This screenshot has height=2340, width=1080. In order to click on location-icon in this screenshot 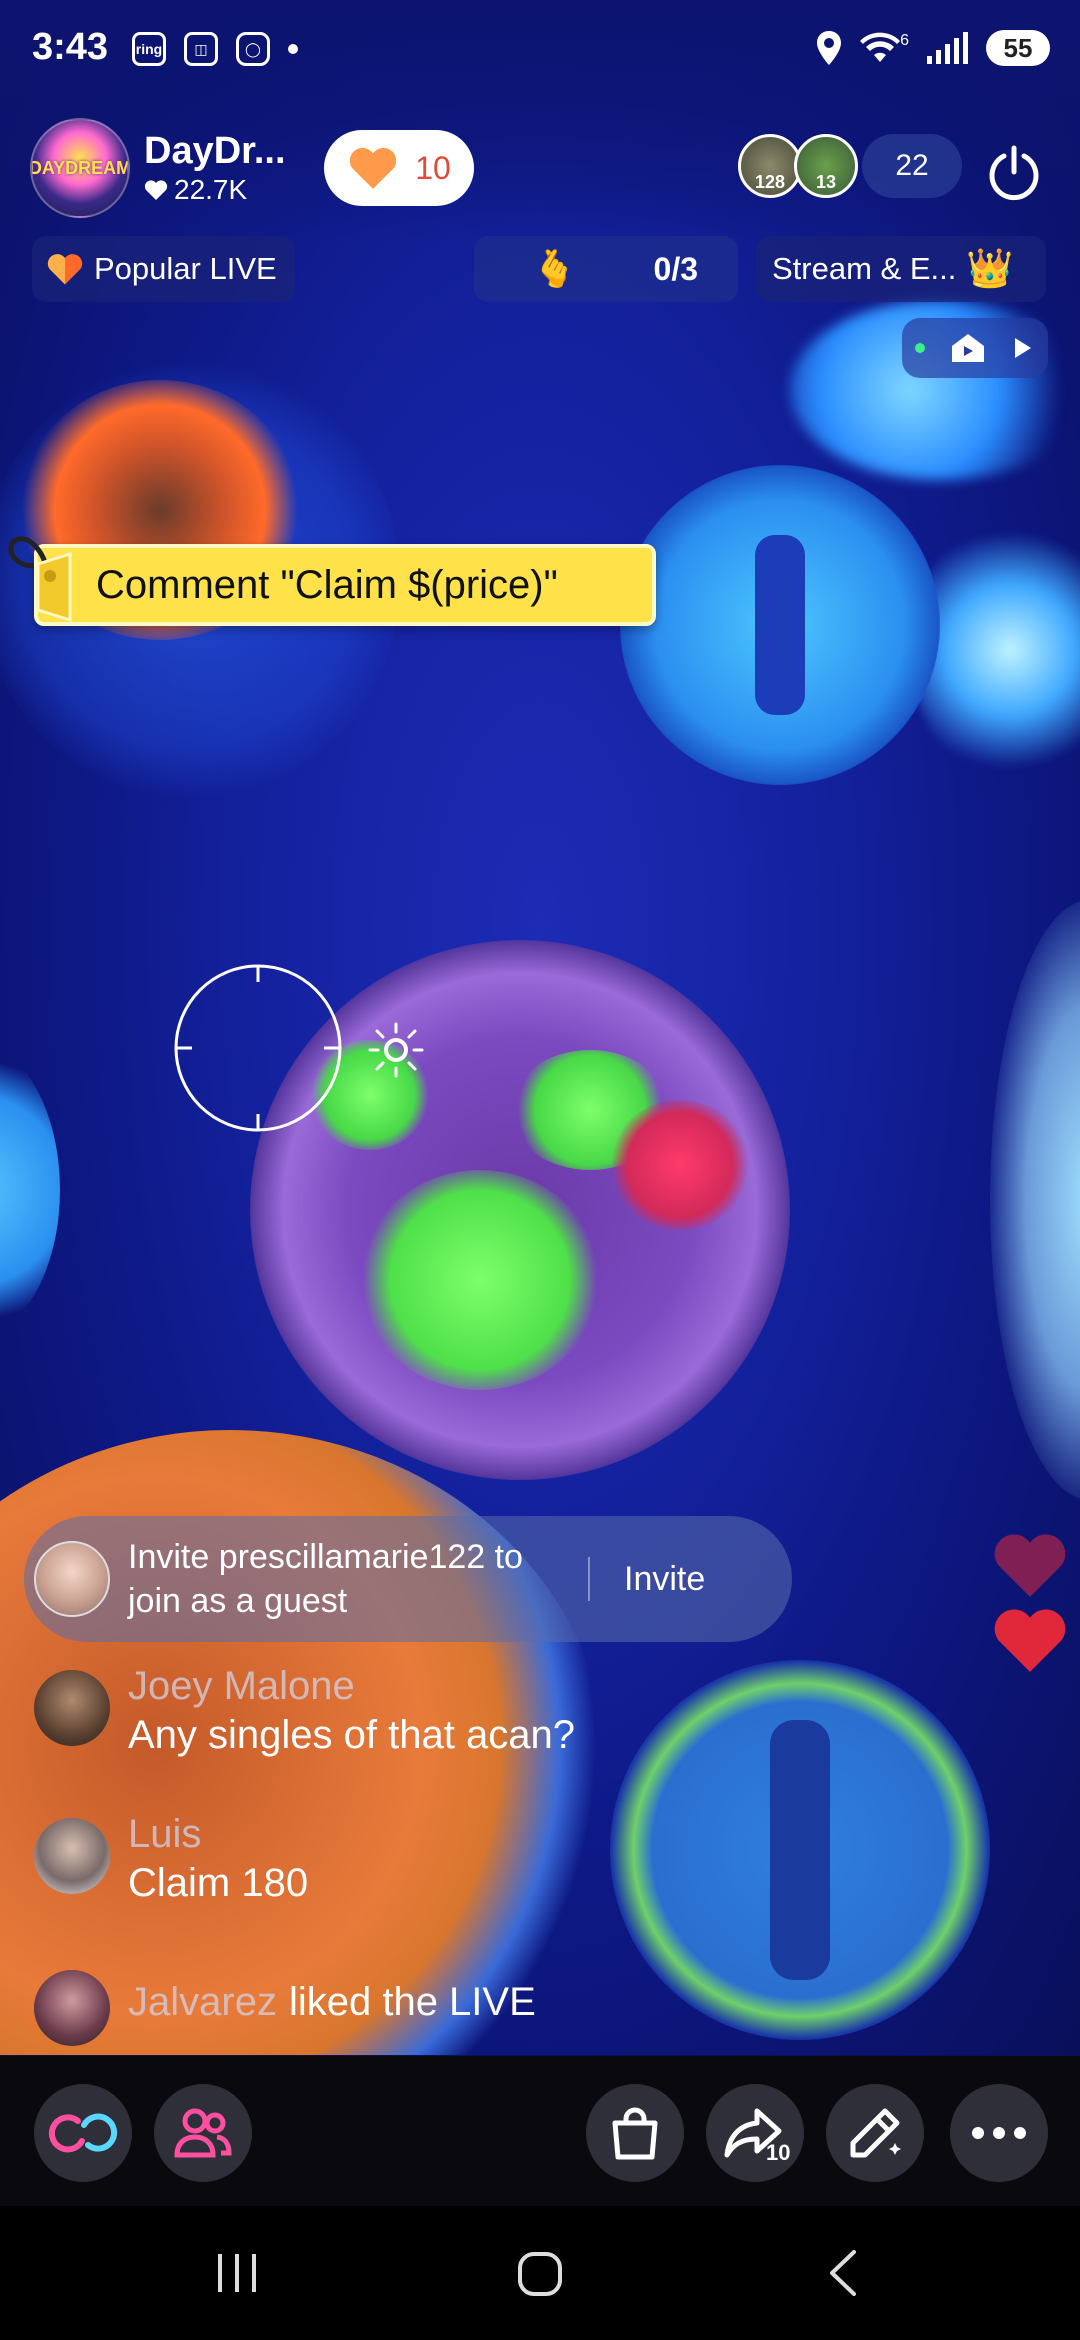, I will do `click(829, 48)`.